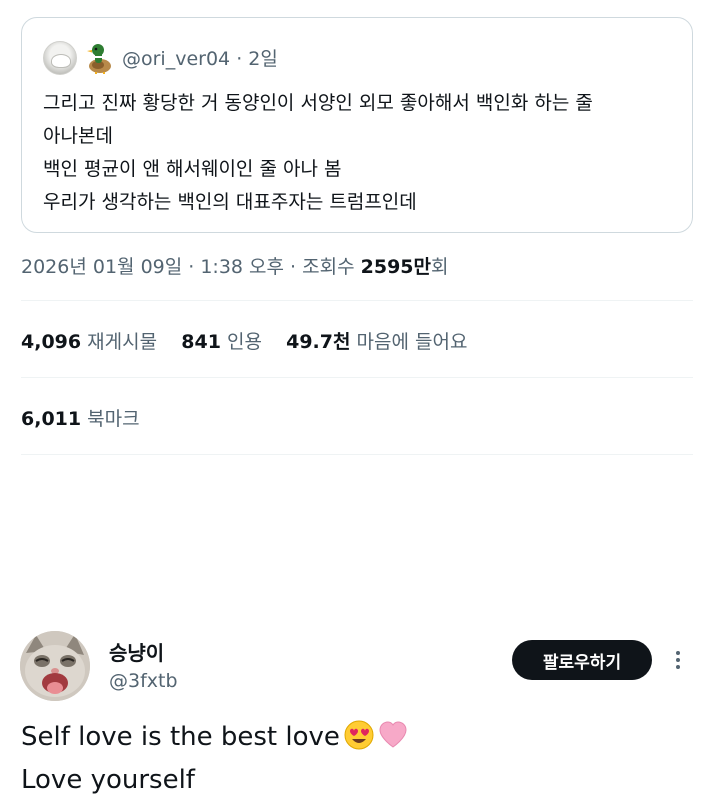  Describe the element at coordinates (359, 740) in the screenshot. I see `heart-eyes-emoji-icon` at that location.